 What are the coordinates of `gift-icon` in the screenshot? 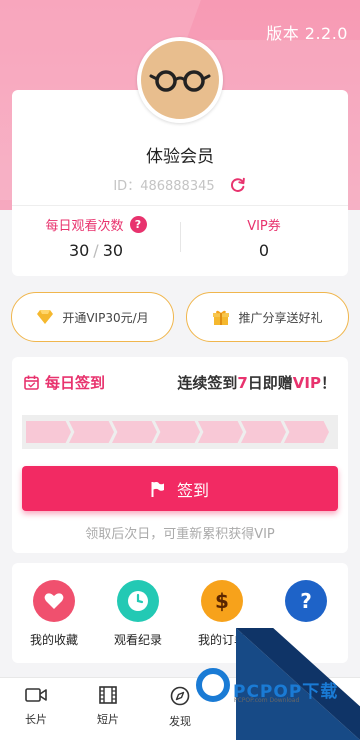 It's located at (221, 317).